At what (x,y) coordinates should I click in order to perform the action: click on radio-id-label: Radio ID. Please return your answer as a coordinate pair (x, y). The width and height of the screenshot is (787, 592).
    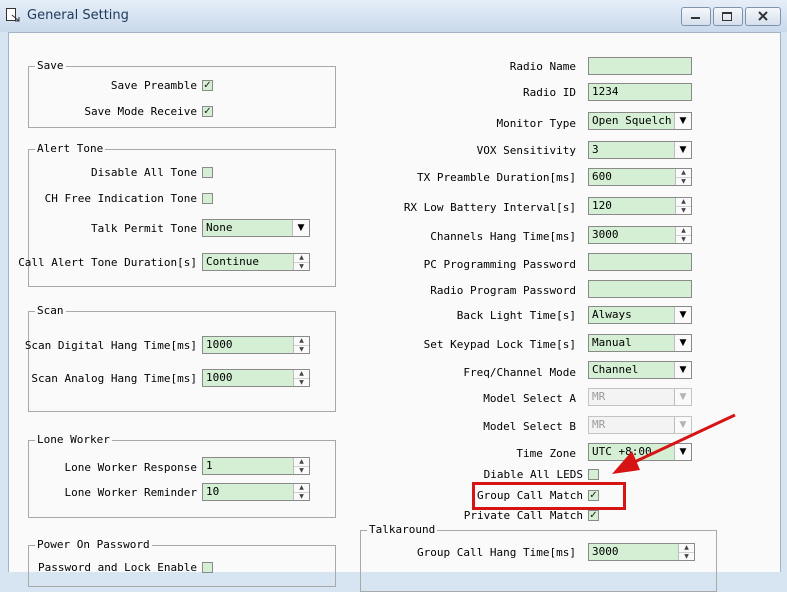
    Looking at the image, I should click on (549, 92).